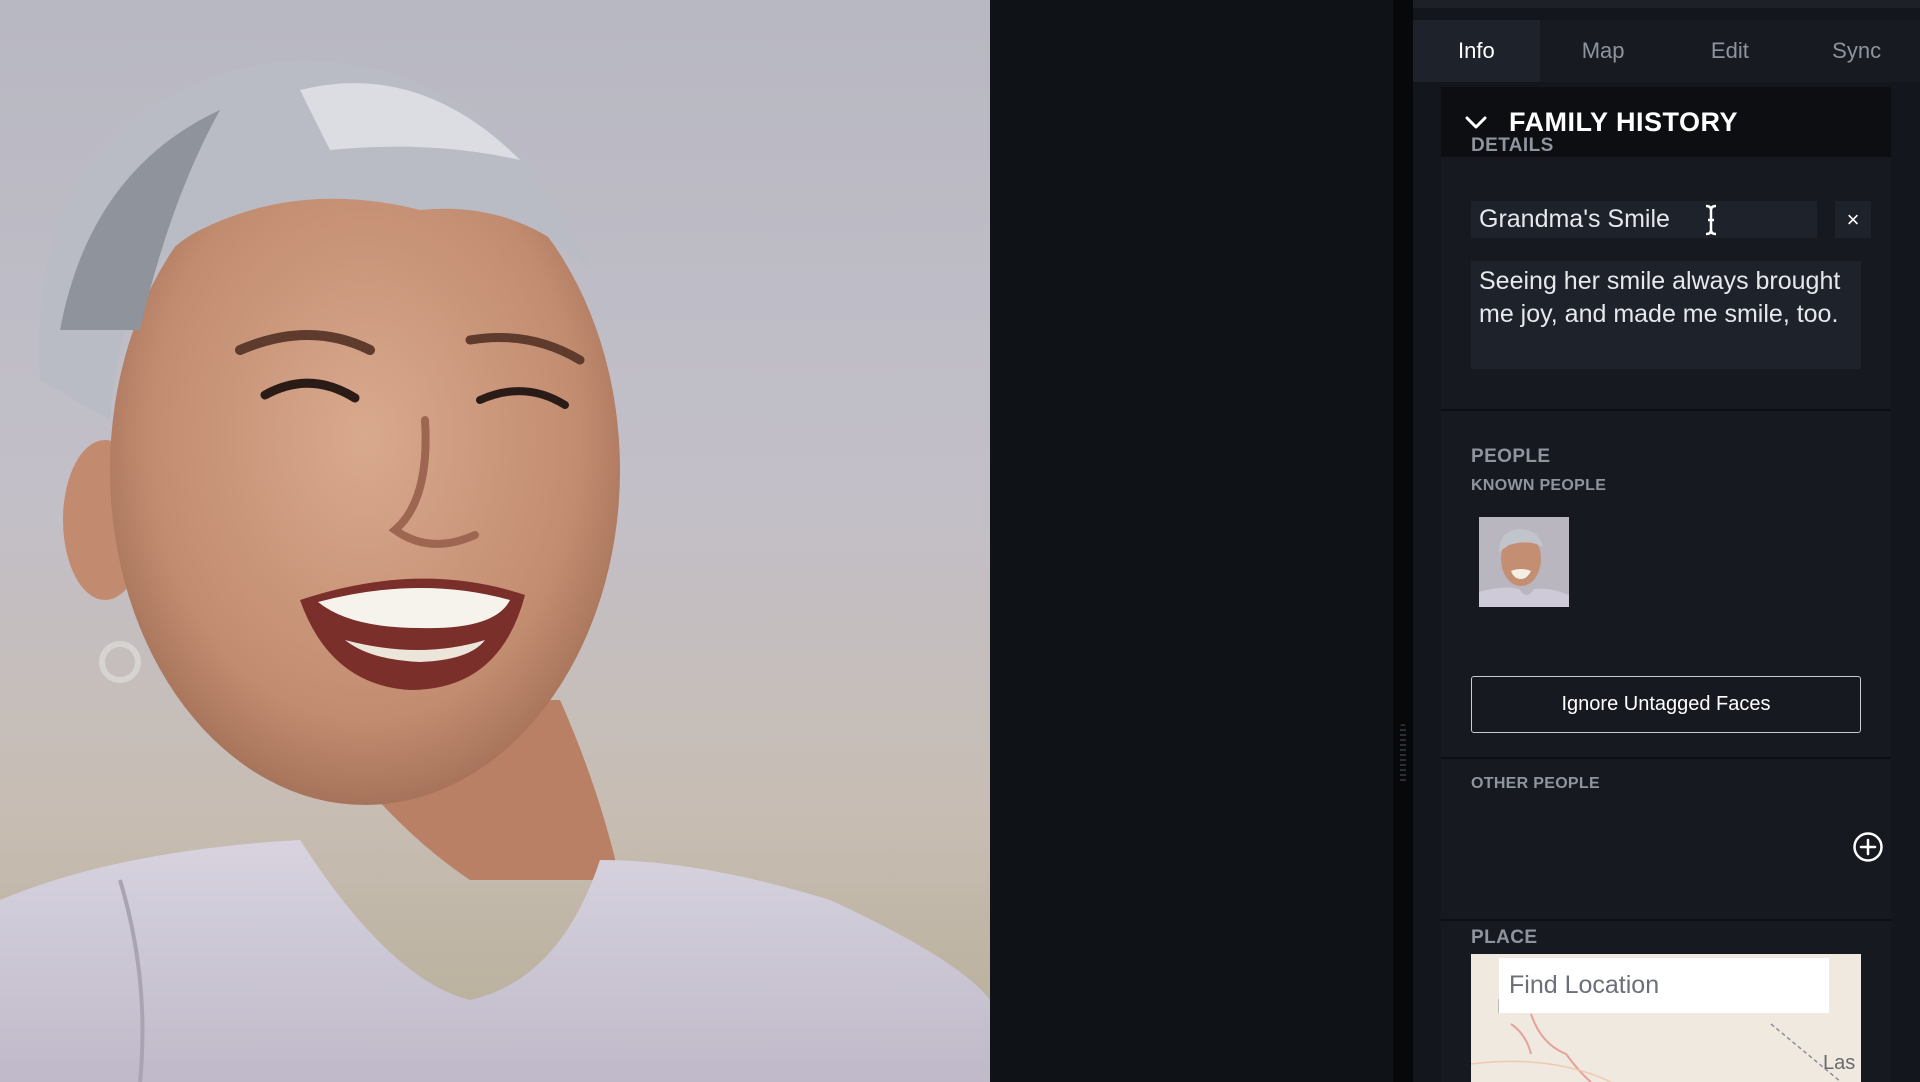 The width and height of the screenshot is (1920, 1082). I want to click on ignore-untagged-faces-button: Ignore Untagged Faces, so click(1666, 704).